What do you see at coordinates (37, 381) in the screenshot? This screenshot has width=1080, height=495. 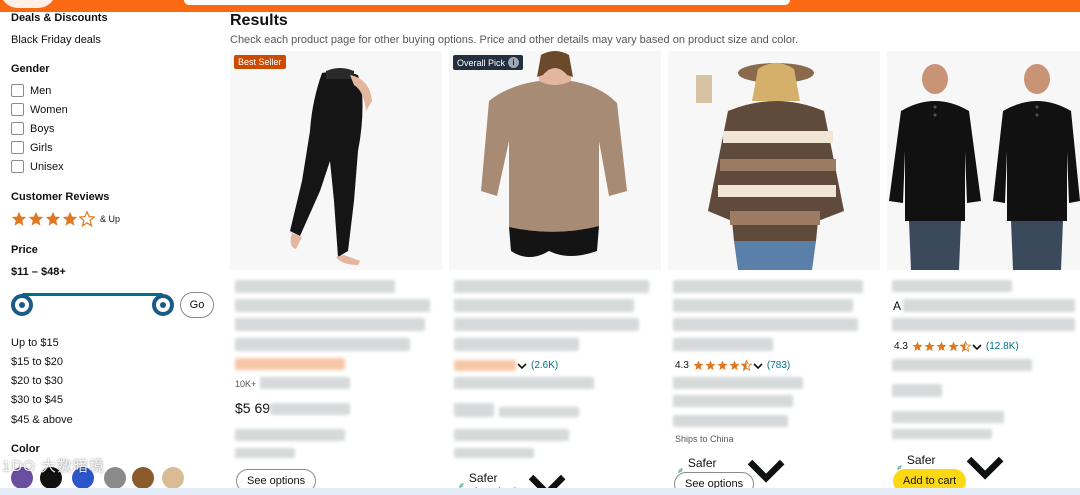 I see `price-link-20-30: $20 to $30` at bounding box center [37, 381].